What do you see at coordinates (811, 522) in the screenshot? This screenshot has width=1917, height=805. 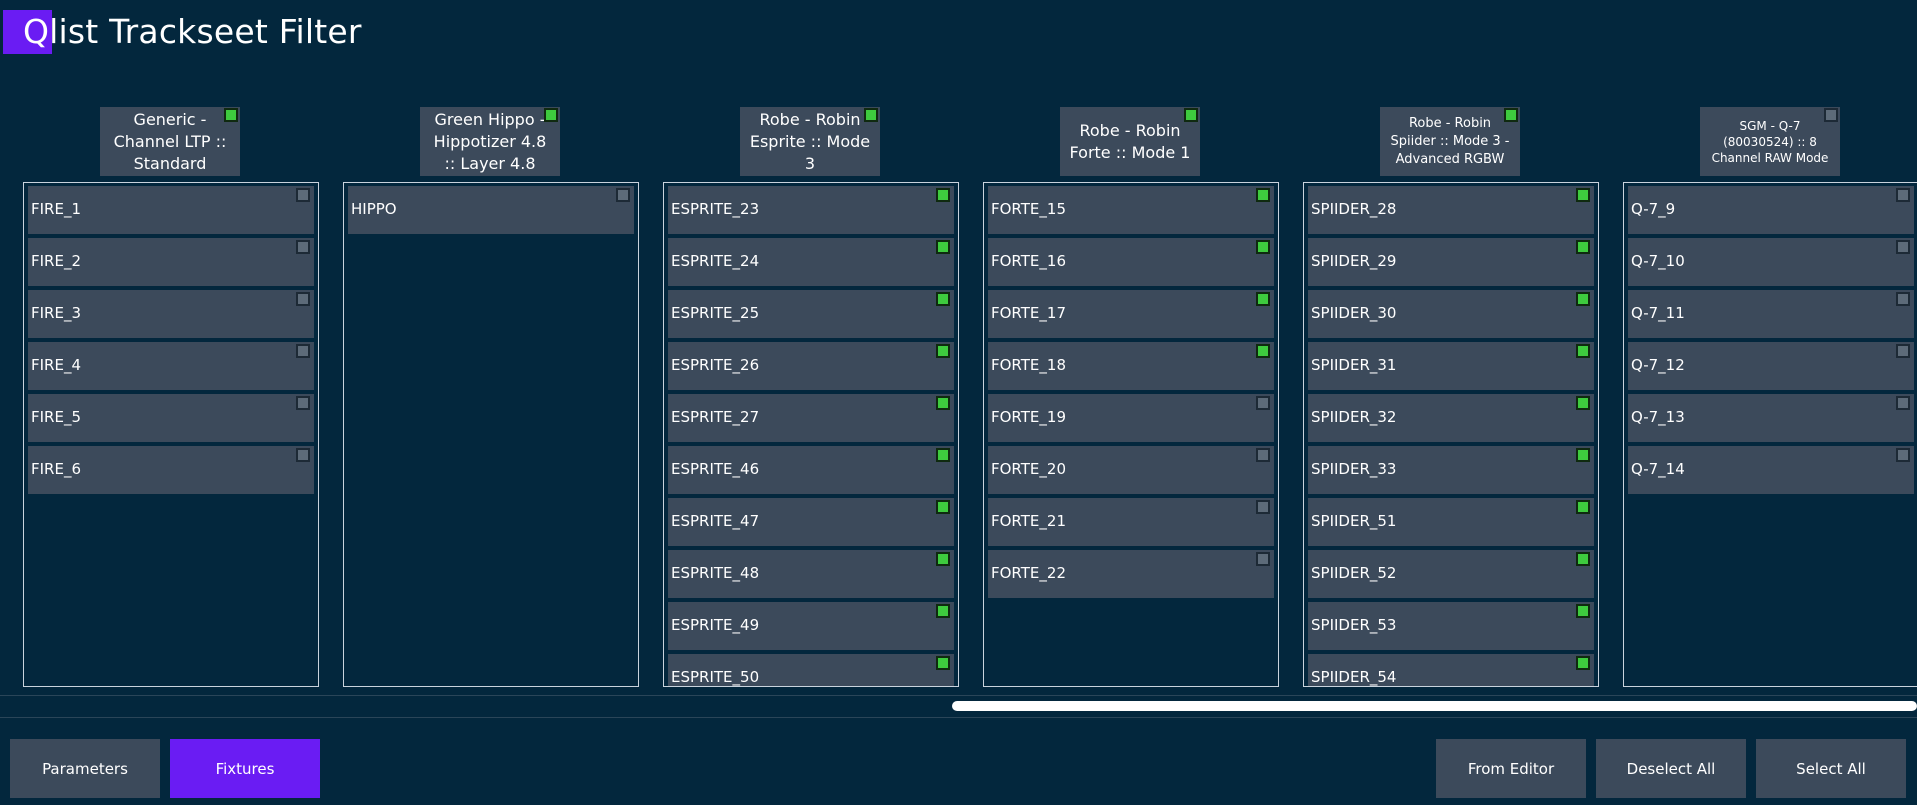 I see `fixture-item: ESPRITE_47` at bounding box center [811, 522].